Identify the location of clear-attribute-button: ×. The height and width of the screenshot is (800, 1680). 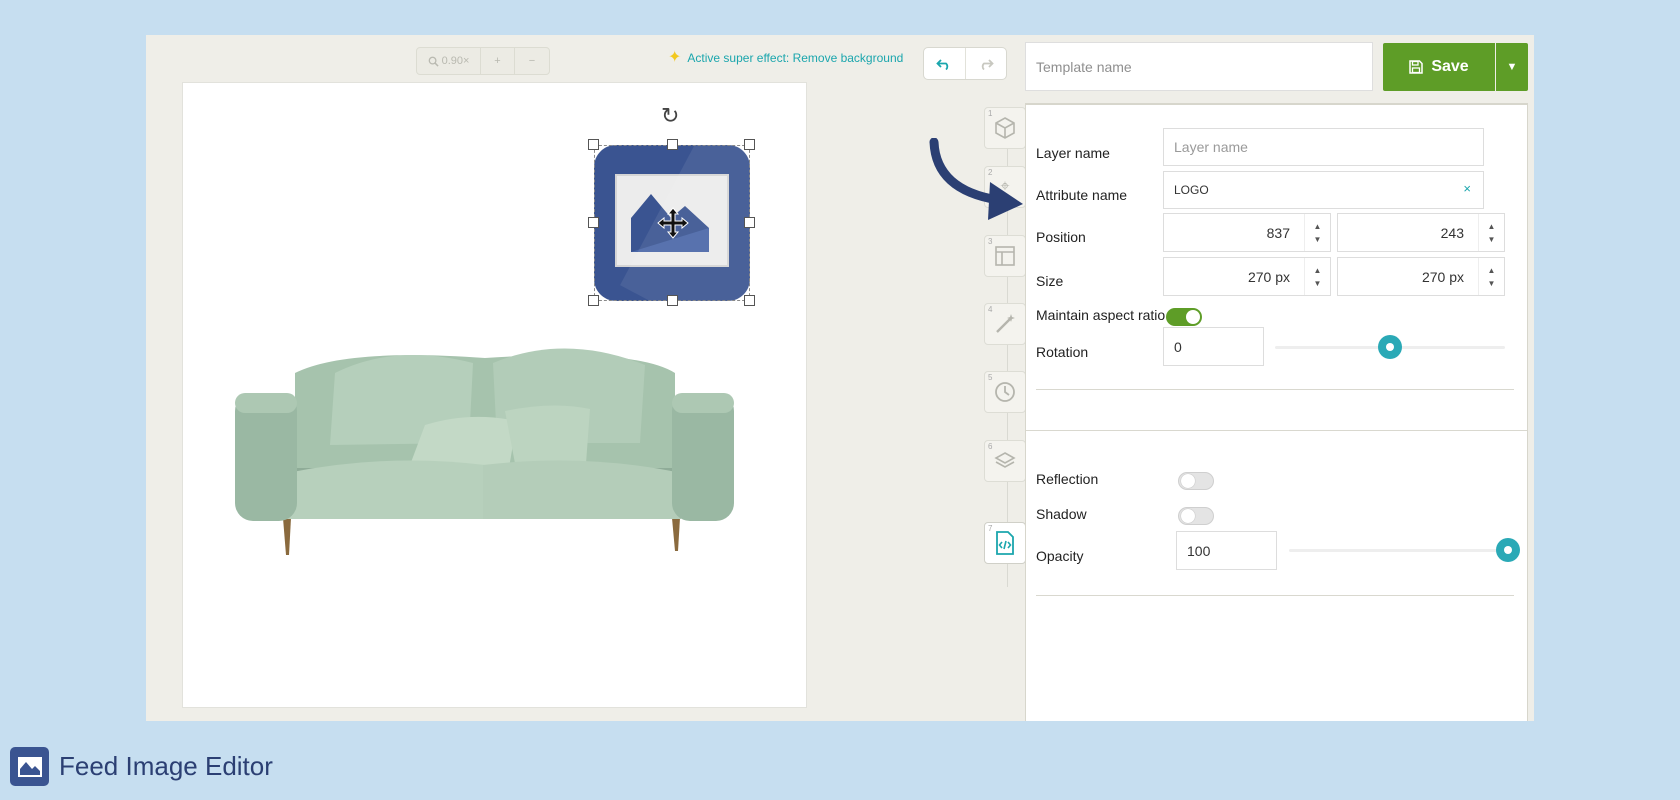
(1467, 188).